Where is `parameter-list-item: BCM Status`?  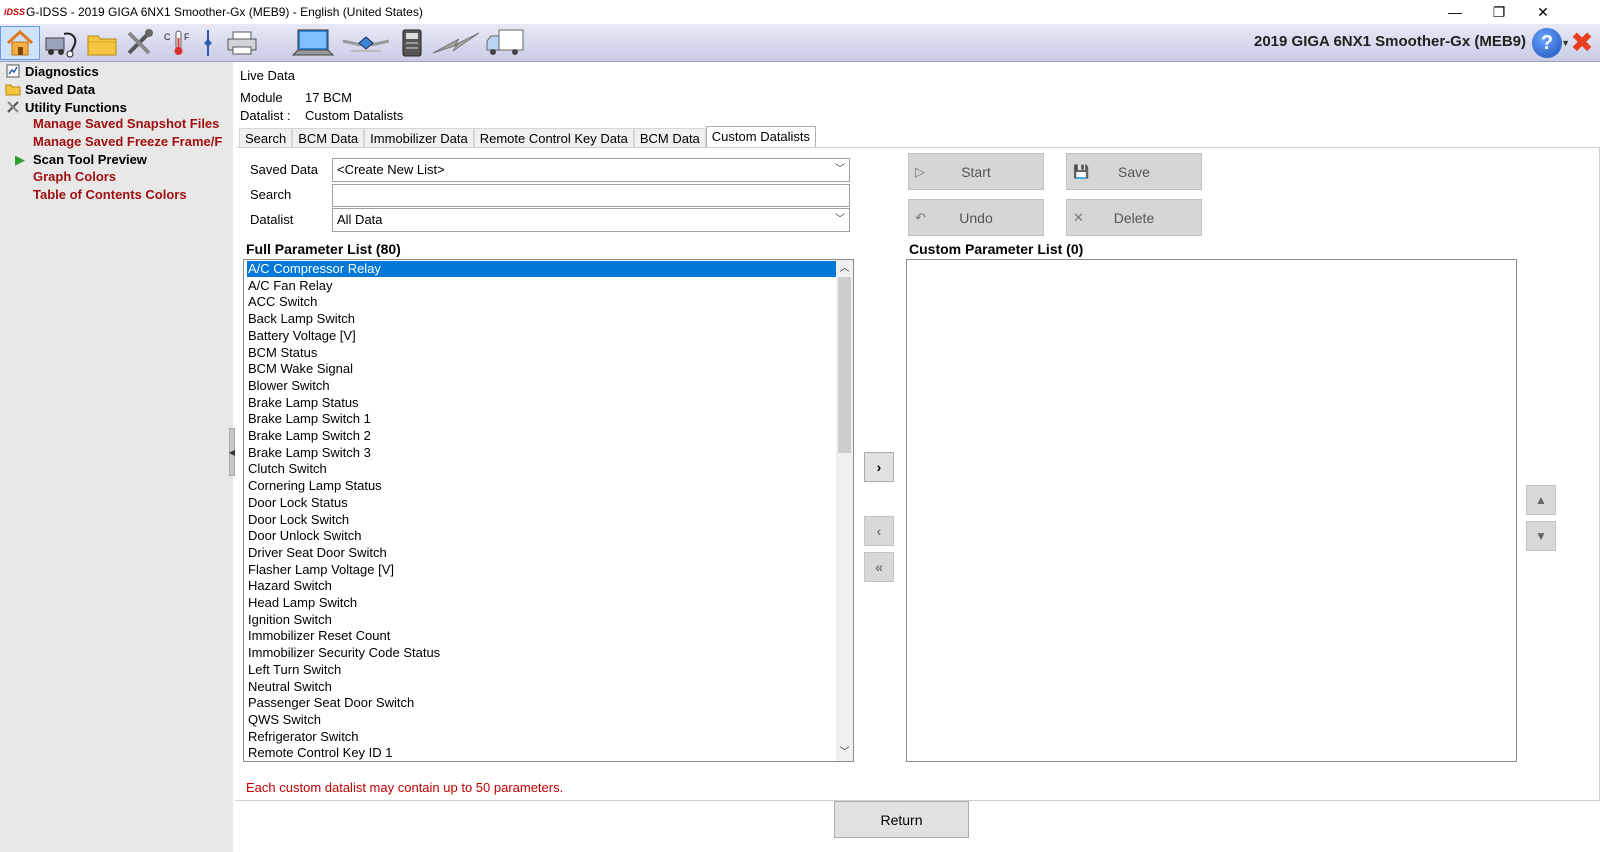 parameter-list-item: BCM Status is located at coordinates (282, 353).